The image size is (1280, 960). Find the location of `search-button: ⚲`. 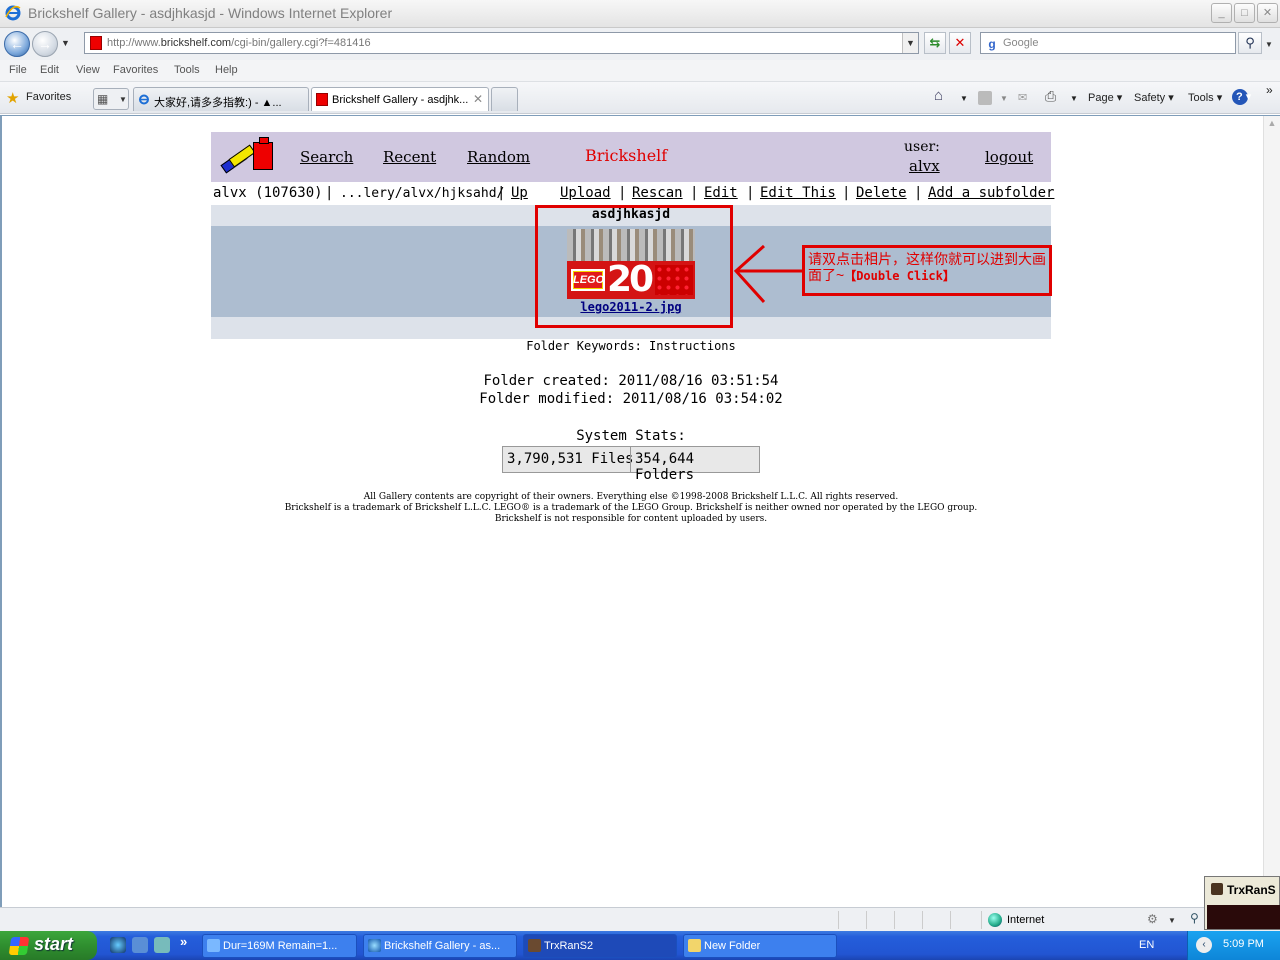

search-button: ⚲ is located at coordinates (1250, 43).